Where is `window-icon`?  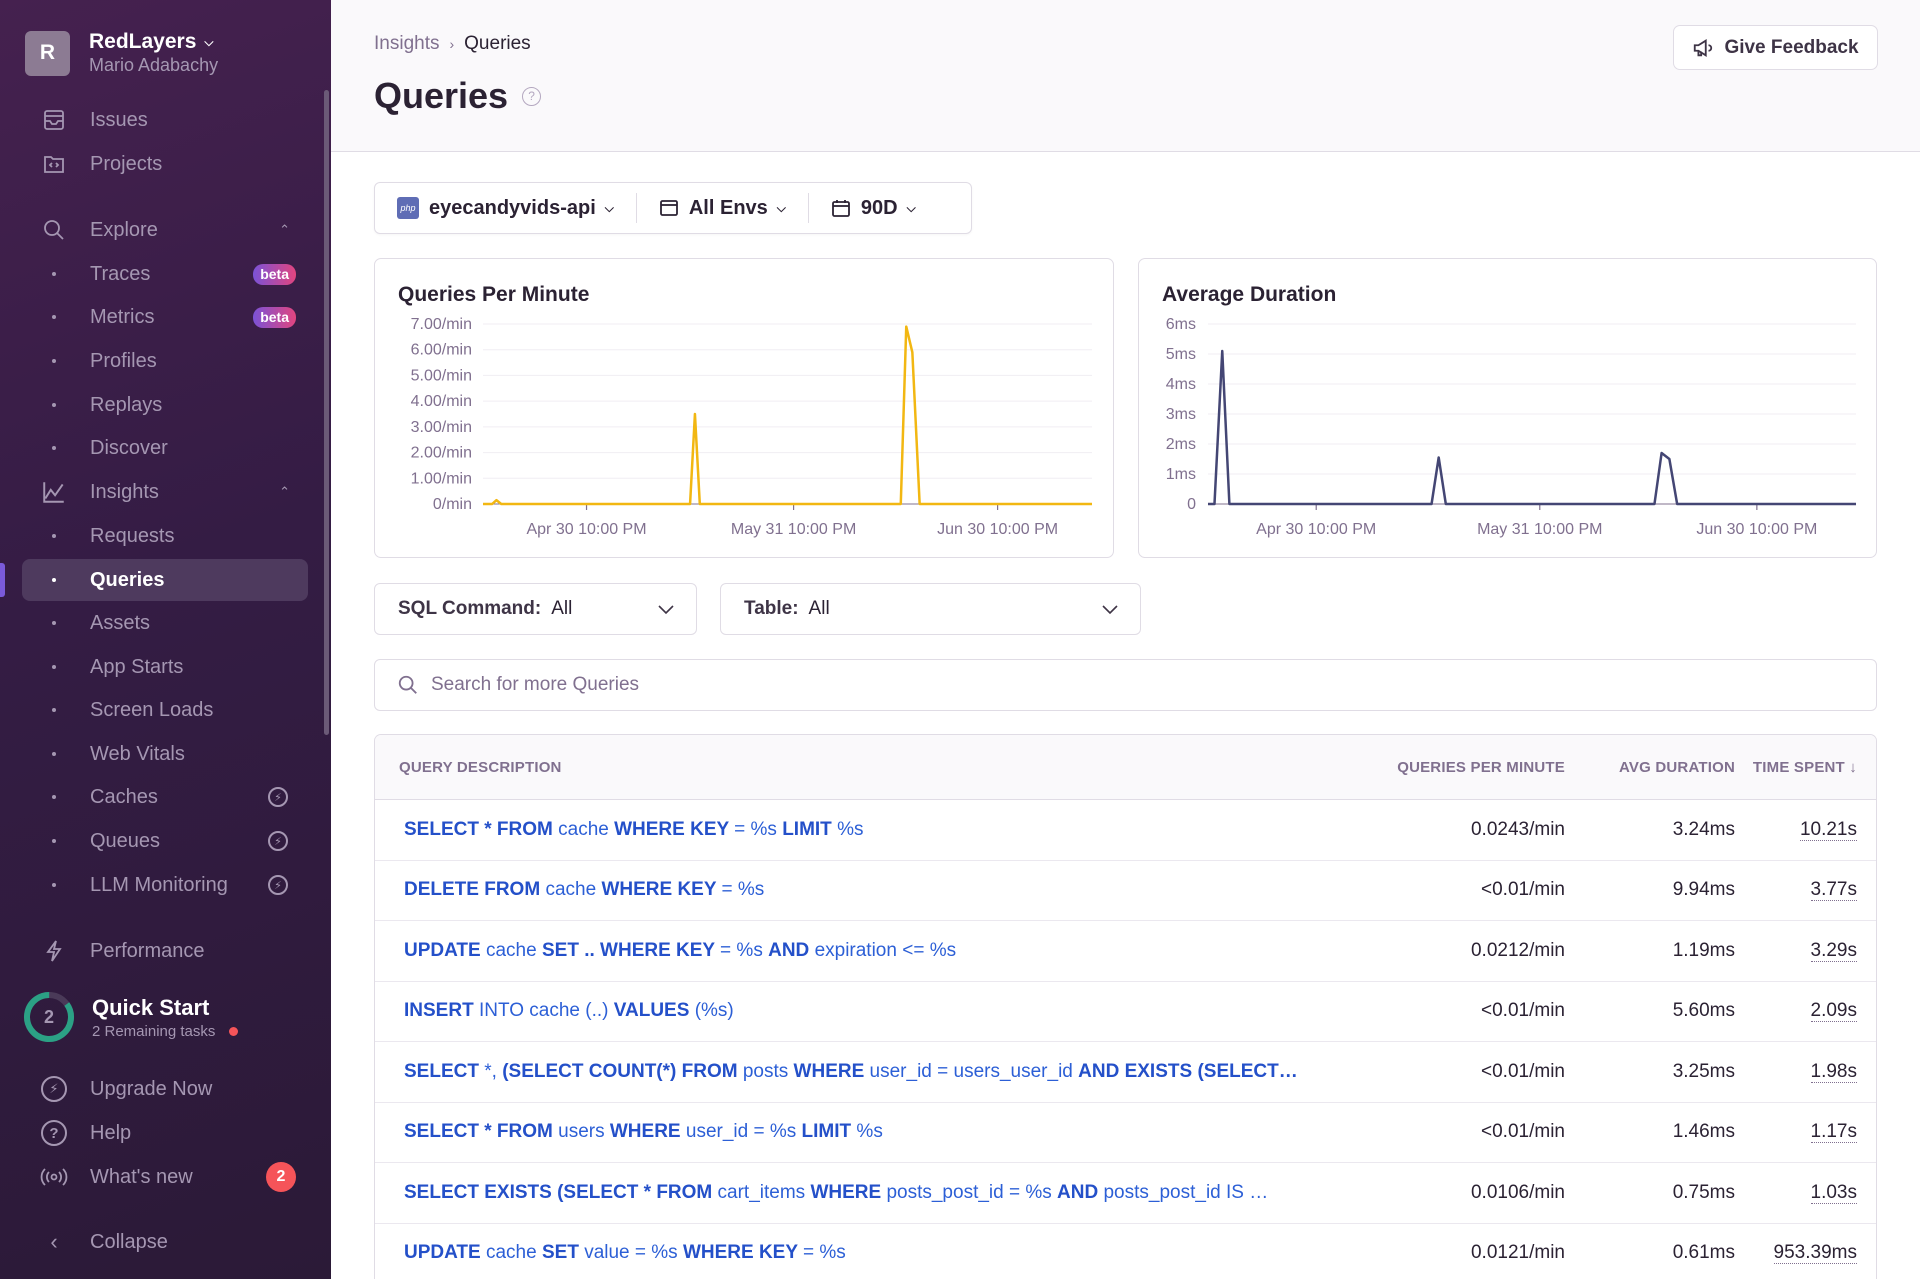 window-icon is located at coordinates (668, 208).